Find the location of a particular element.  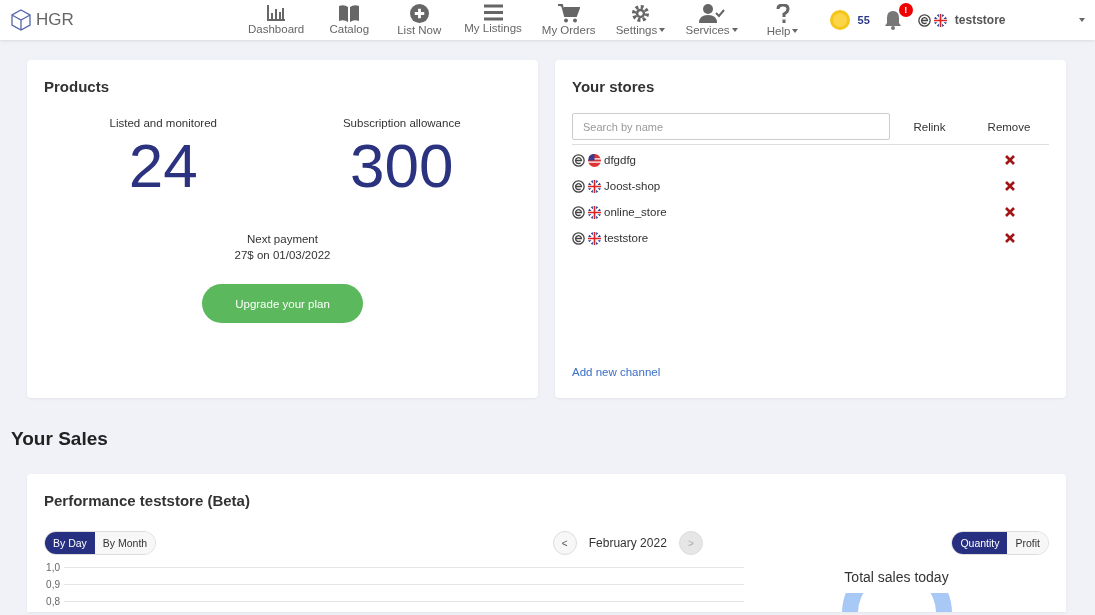

question-icon is located at coordinates (782, 13).